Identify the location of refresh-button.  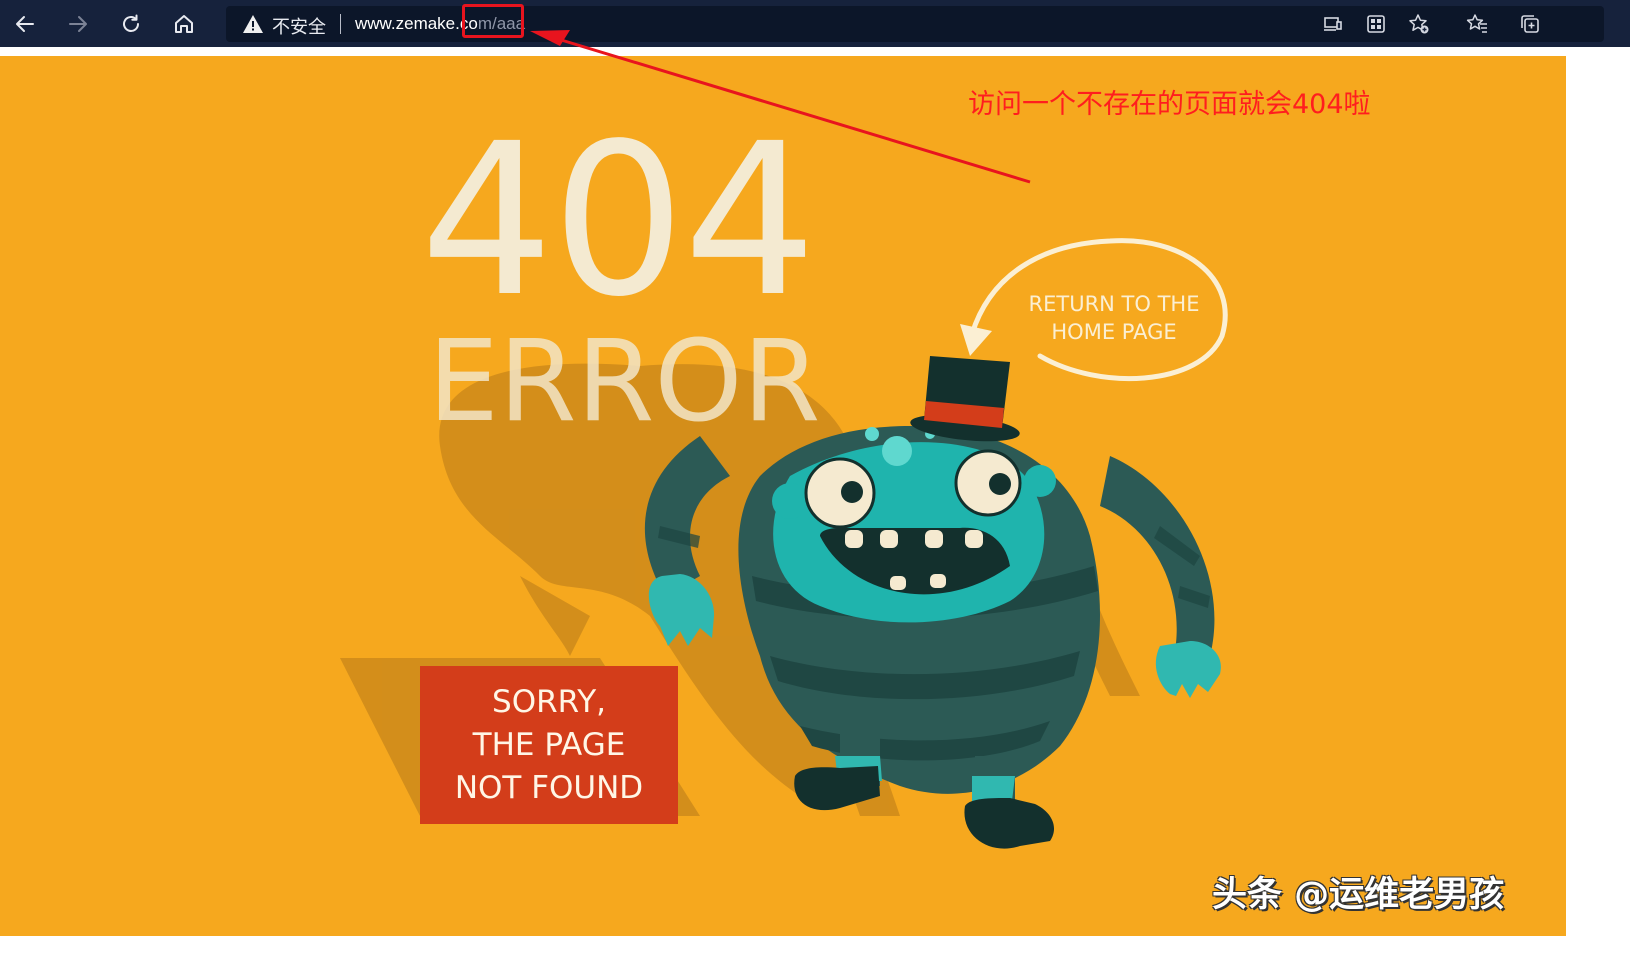
(131, 24).